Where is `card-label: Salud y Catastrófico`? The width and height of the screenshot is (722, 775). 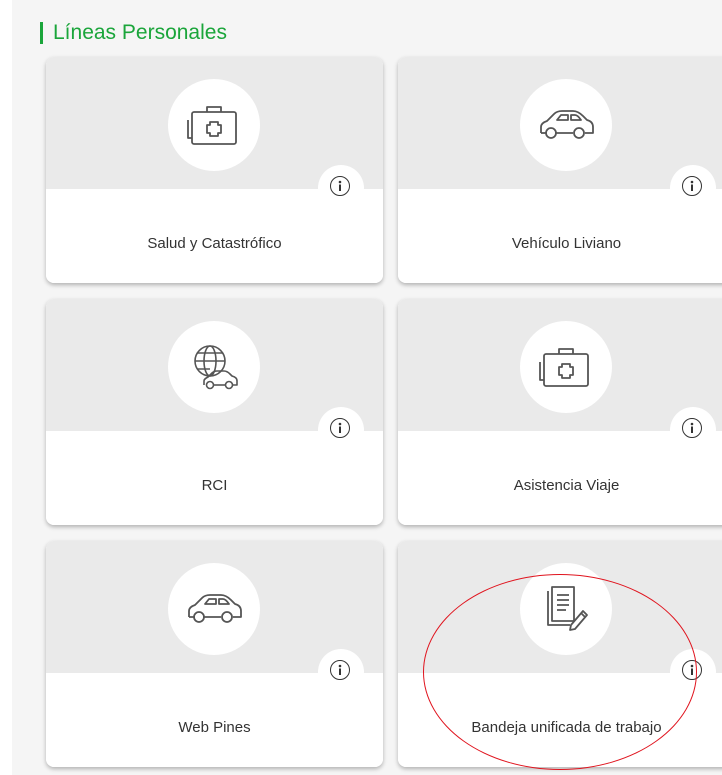 card-label: Salud y Catastrófico is located at coordinates (214, 243).